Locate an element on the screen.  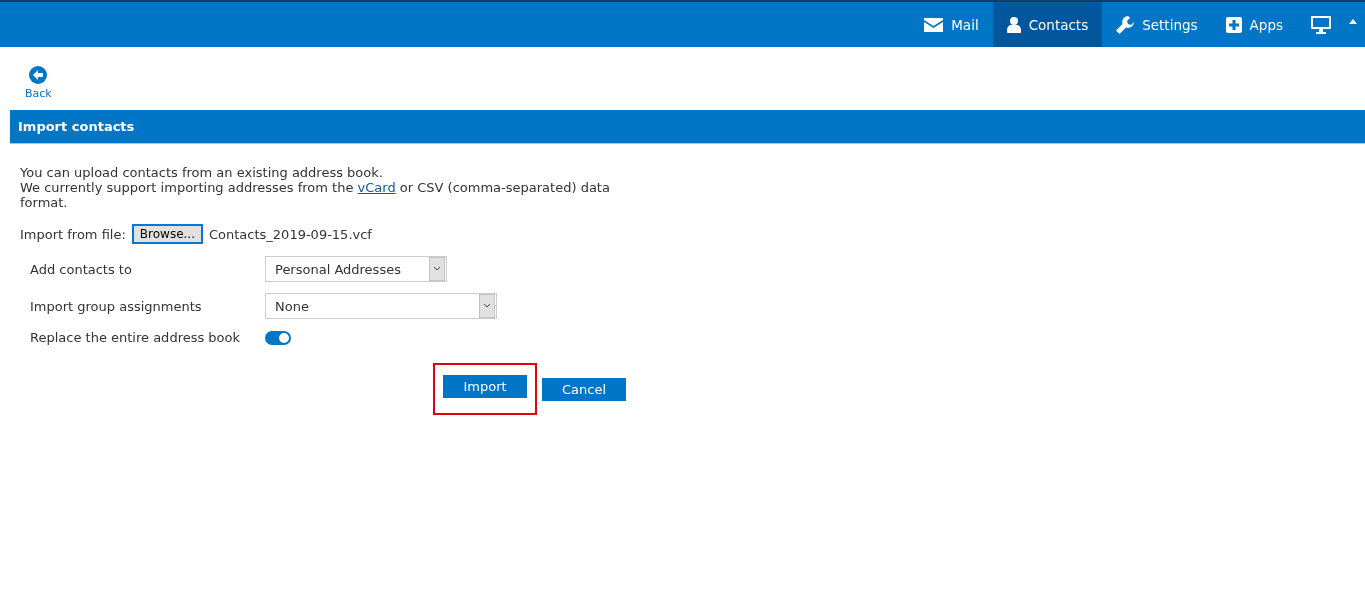
intro-text: You can upload contacts from an existing address book. We currently support importing addresses from the vCard or CSV (comma-separated) data format. is located at coordinates (315, 187).